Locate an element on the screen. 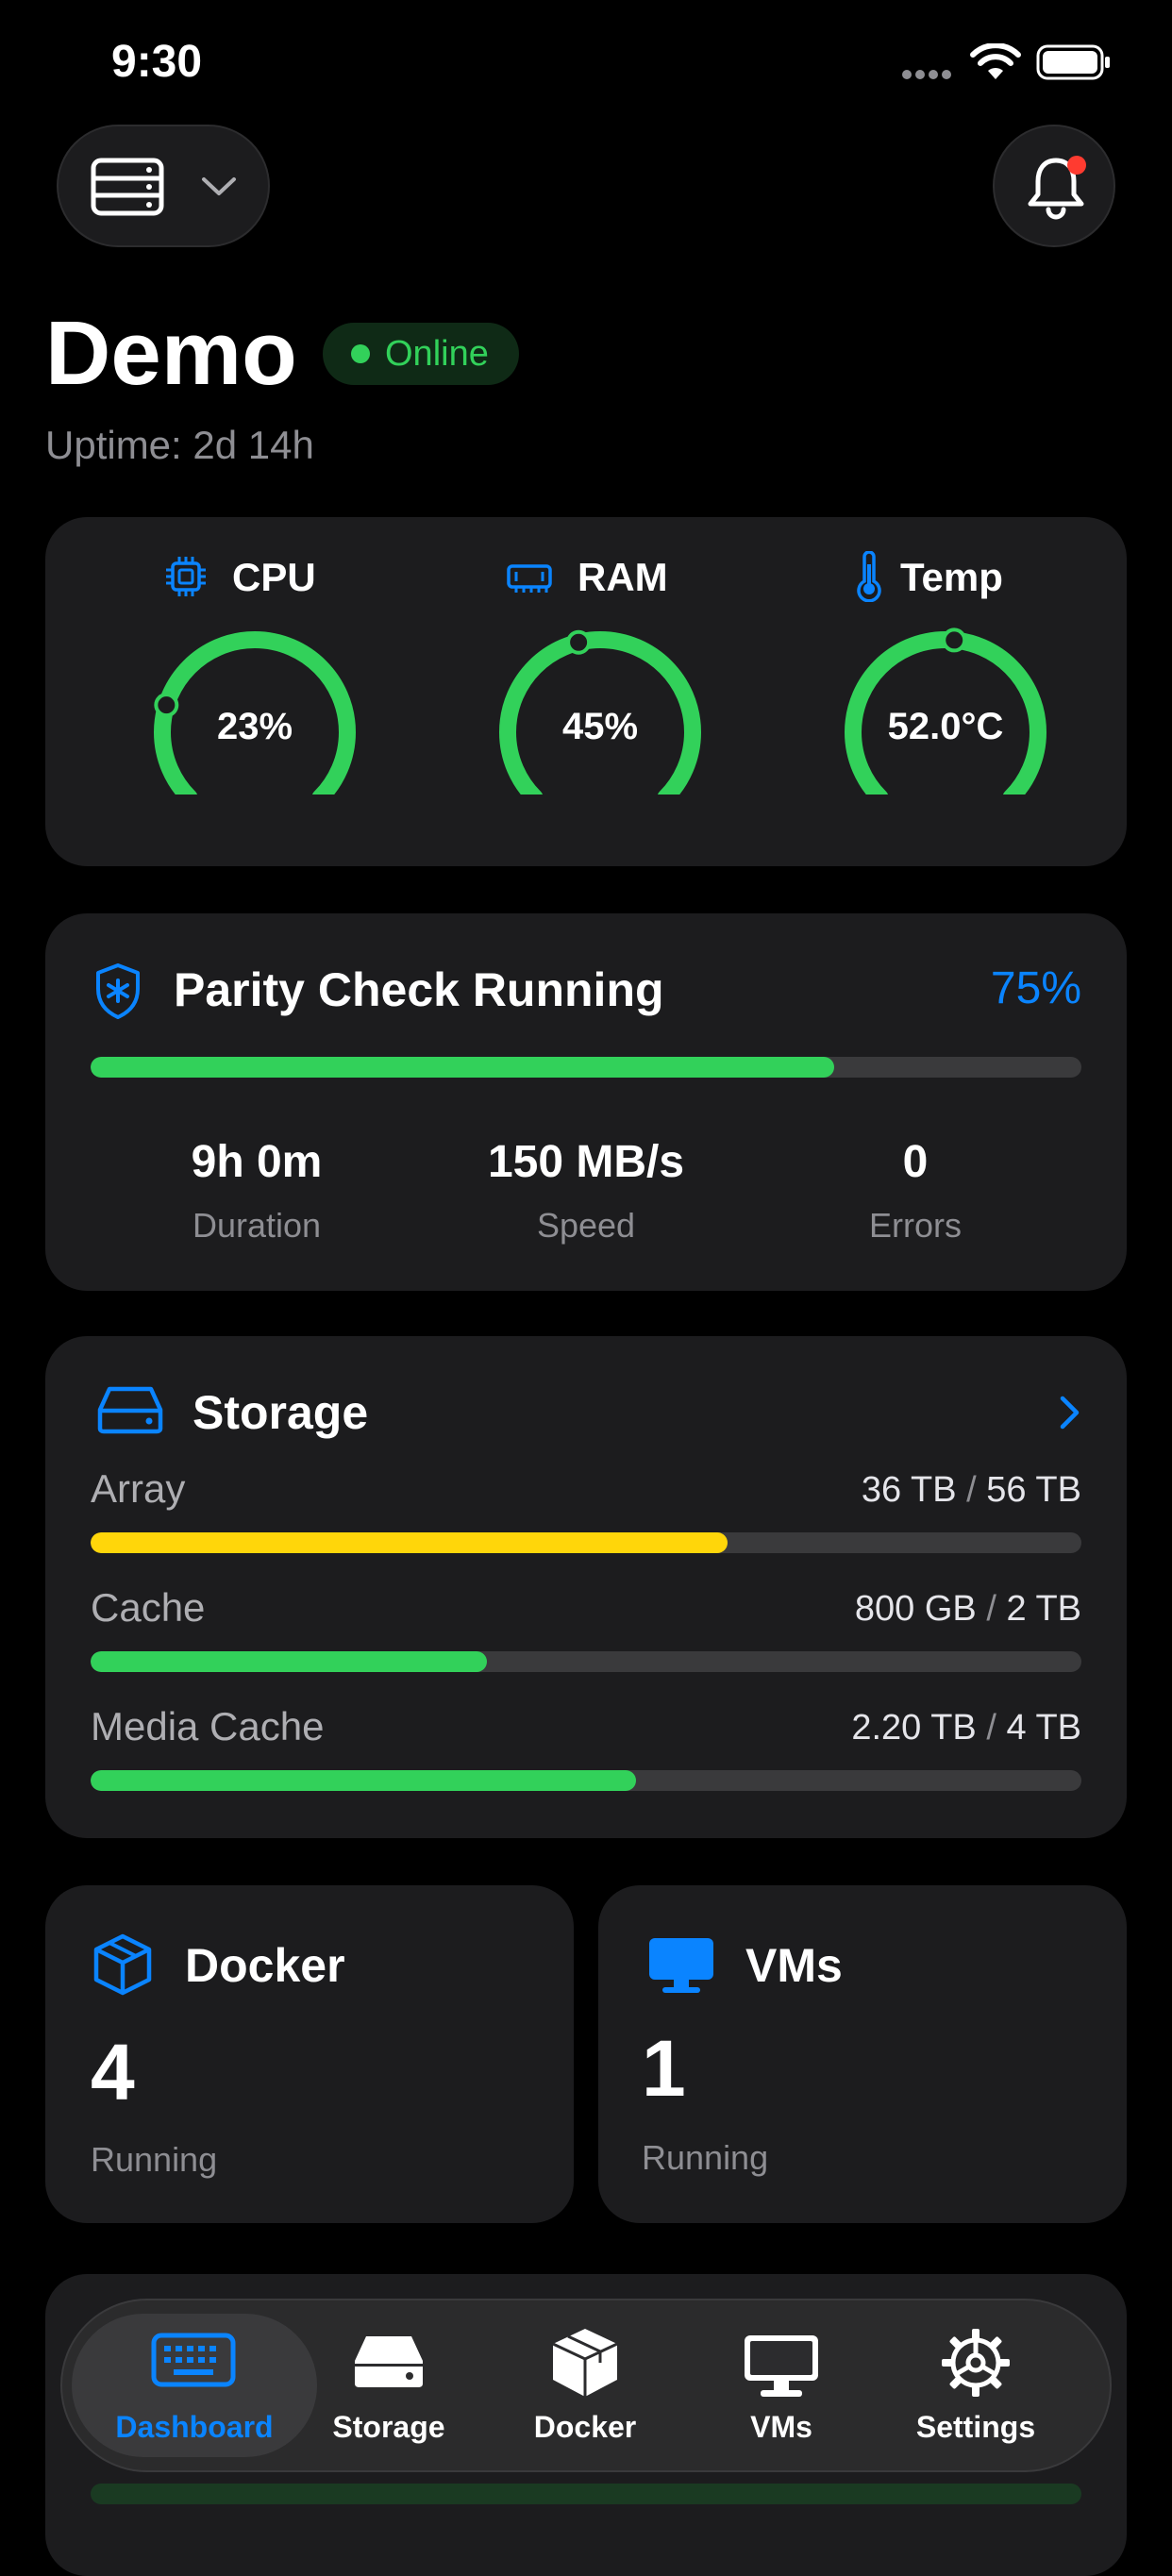 This screenshot has height=2576, width=1172. tab-vms: VMs is located at coordinates (781, 2382).